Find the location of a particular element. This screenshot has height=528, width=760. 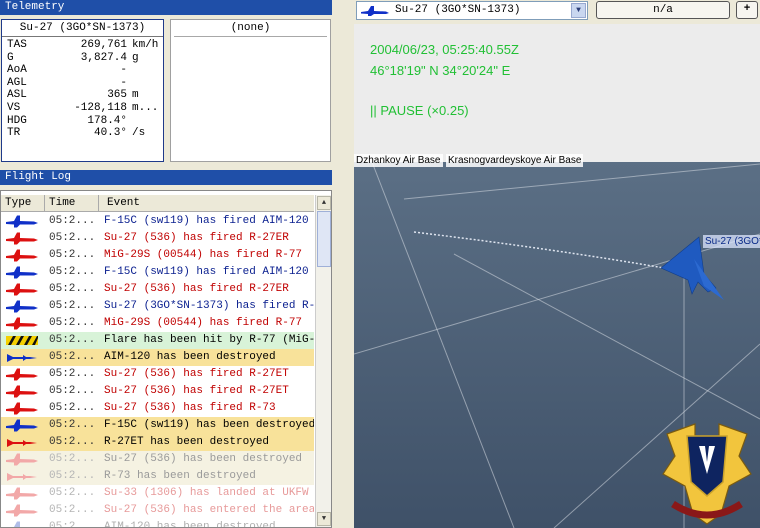

telemetry-label: VS is located at coordinates (14, 107).